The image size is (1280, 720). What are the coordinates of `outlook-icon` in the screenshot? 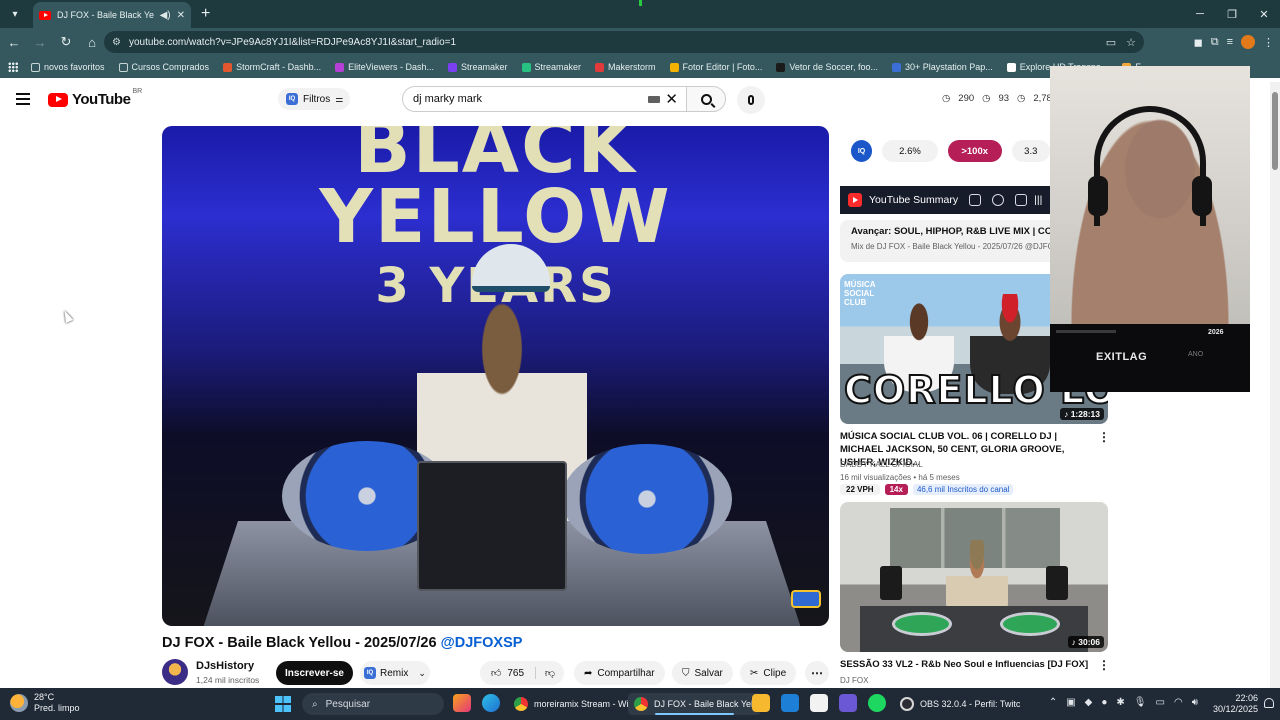 It's located at (790, 703).